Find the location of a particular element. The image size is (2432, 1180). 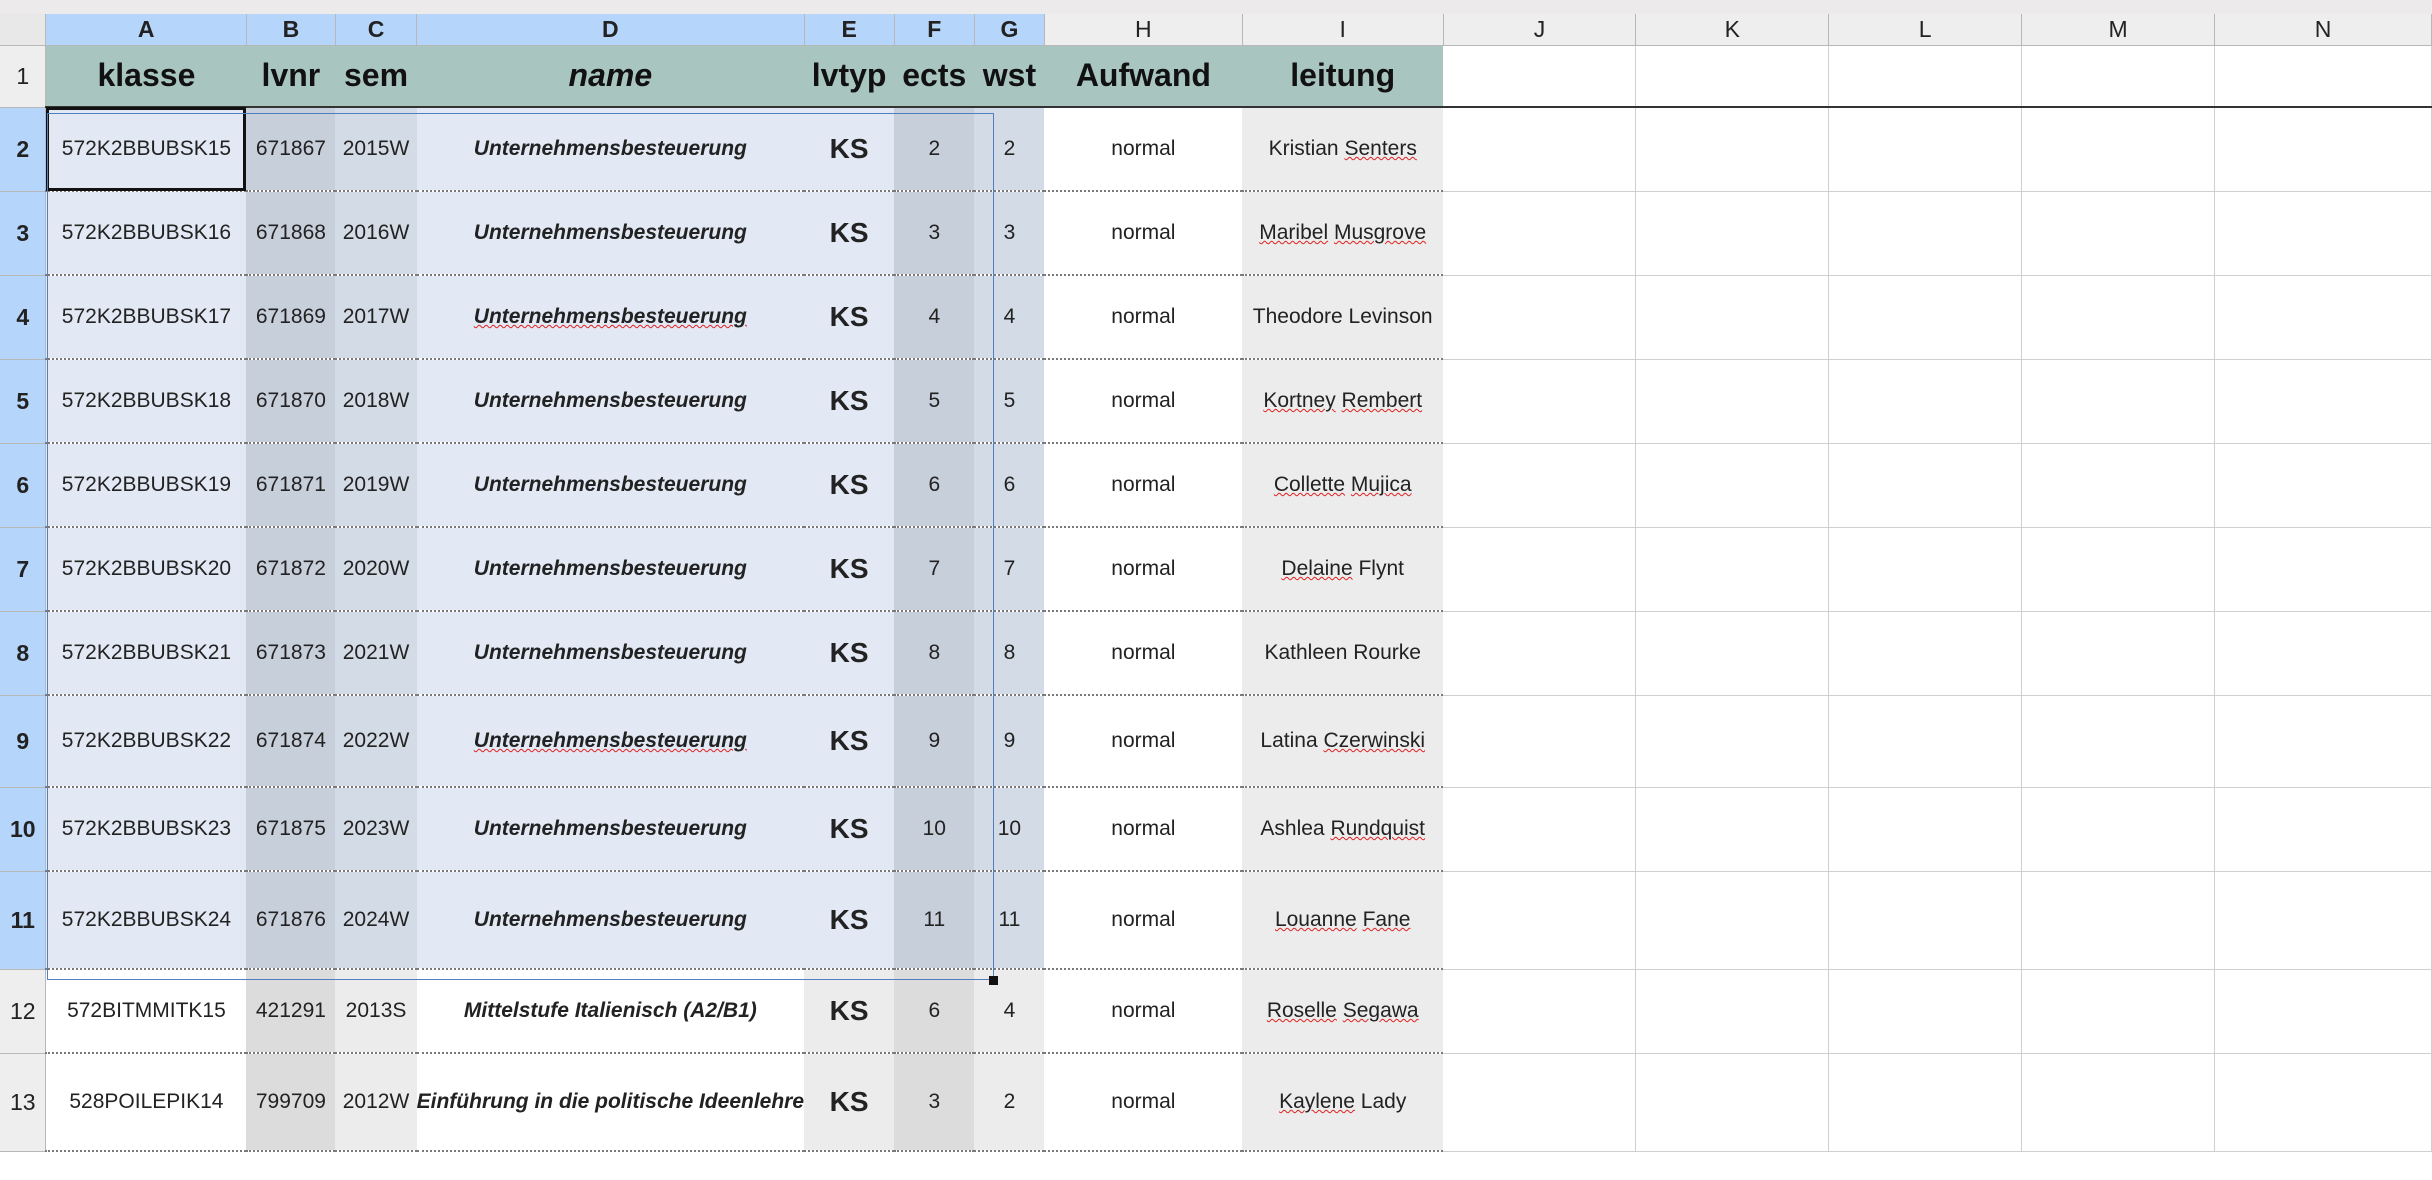

cell-sem: 2019W is located at coordinates (376, 485).